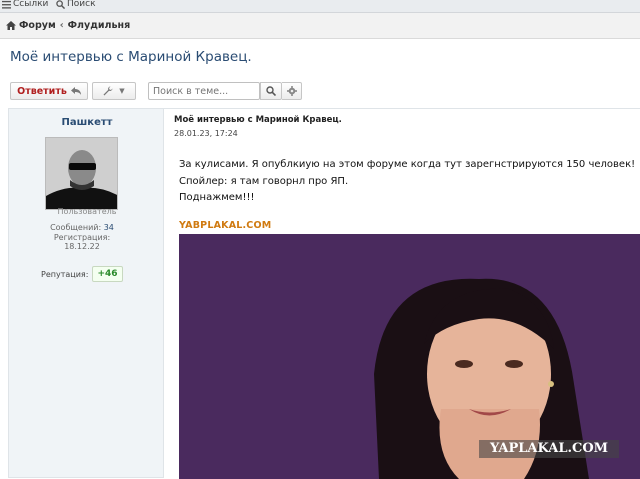 This screenshot has height=479, width=640. What do you see at coordinates (61, 25) in the screenshot?
I see `chevron-left-icon: ‹` at bounding box center [61, 25].